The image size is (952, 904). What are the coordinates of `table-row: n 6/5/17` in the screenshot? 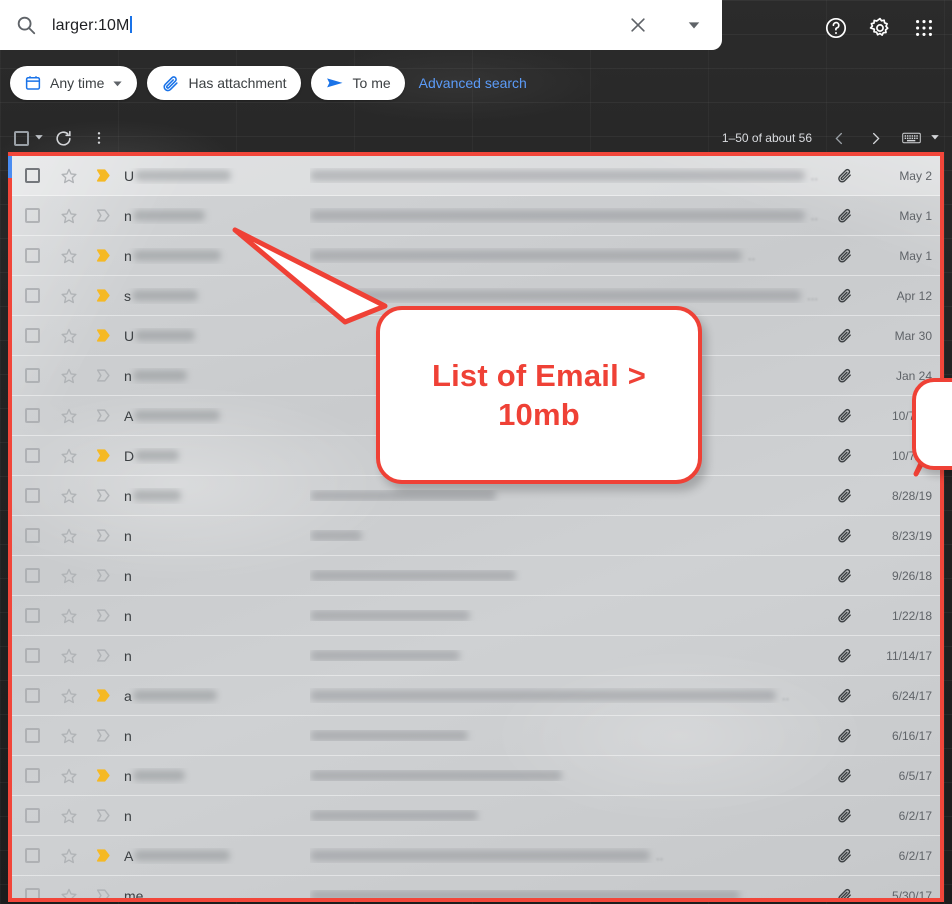 It's located at (476, 776).